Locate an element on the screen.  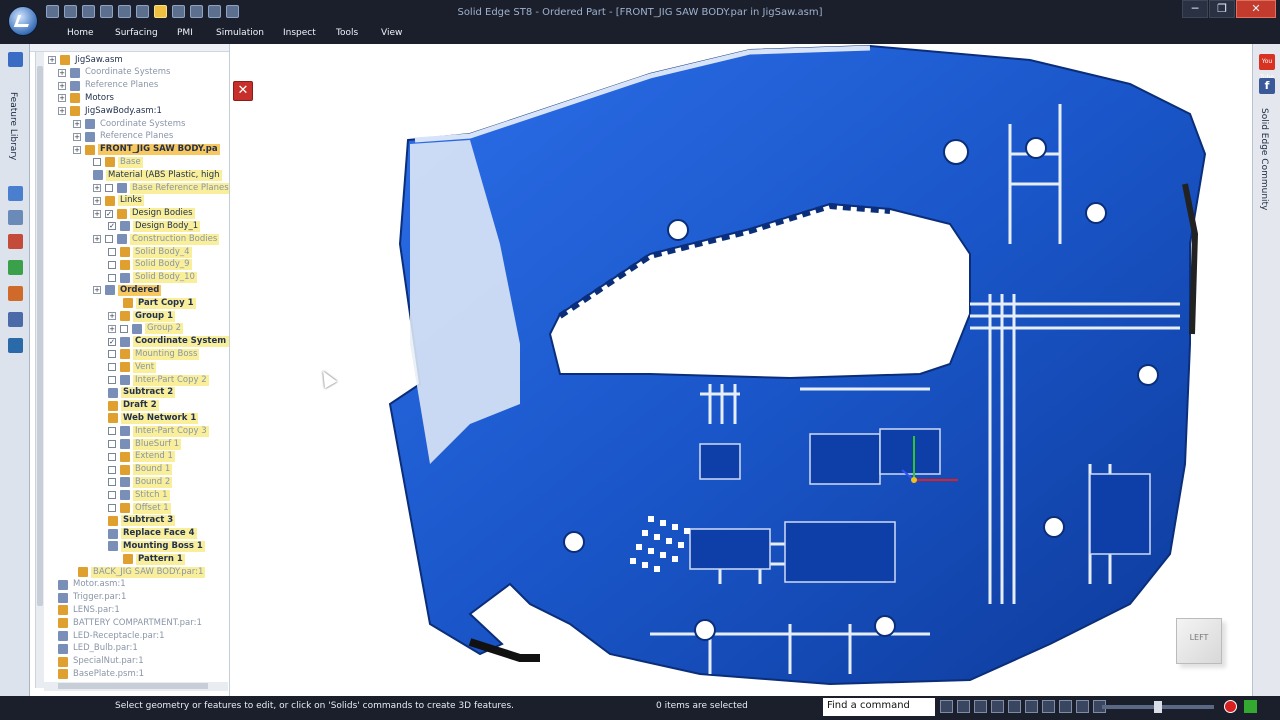
tree-node: Bound 1 is located at coordinates (140, 470).